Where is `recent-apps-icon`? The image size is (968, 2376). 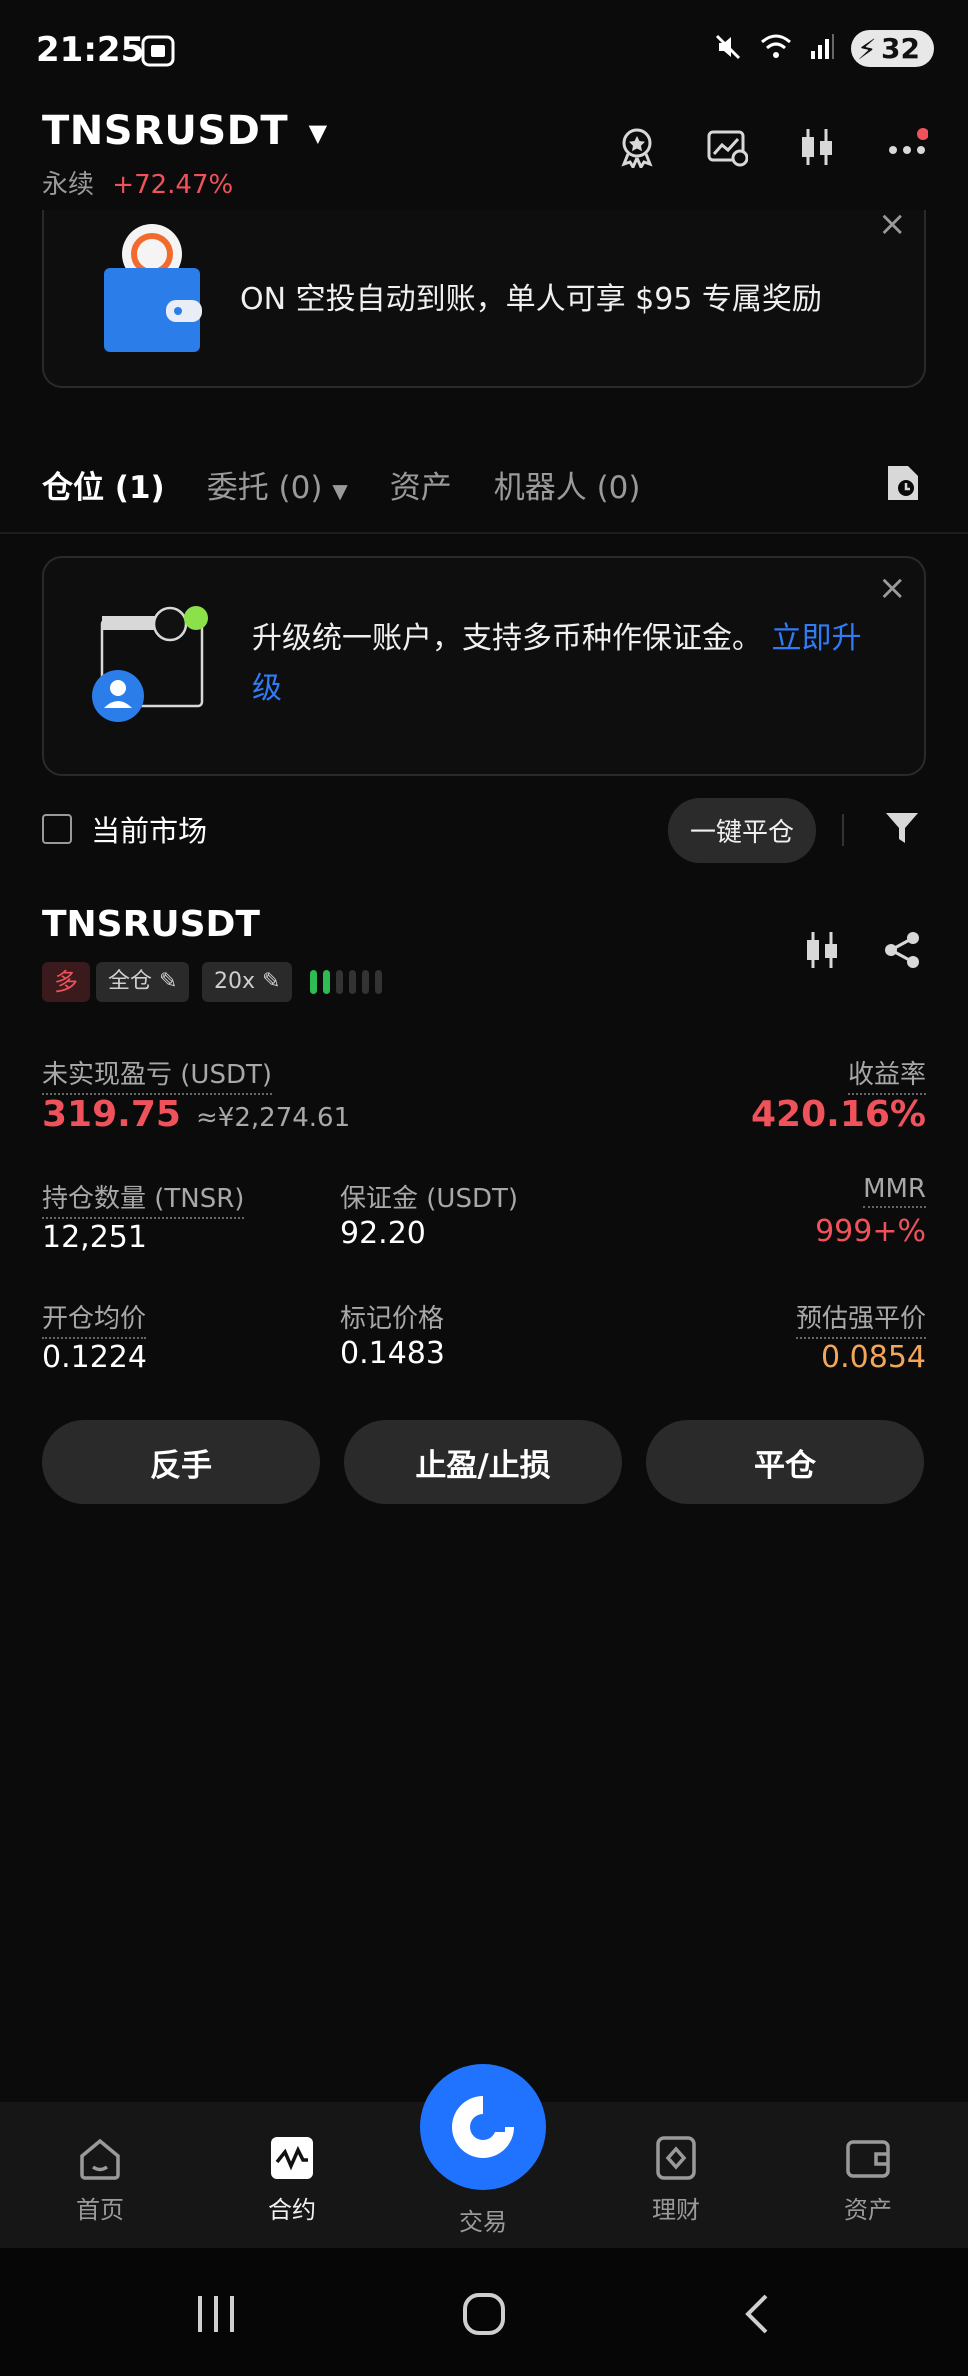
recent-apps-icon is located at coordinates (216, 2316).